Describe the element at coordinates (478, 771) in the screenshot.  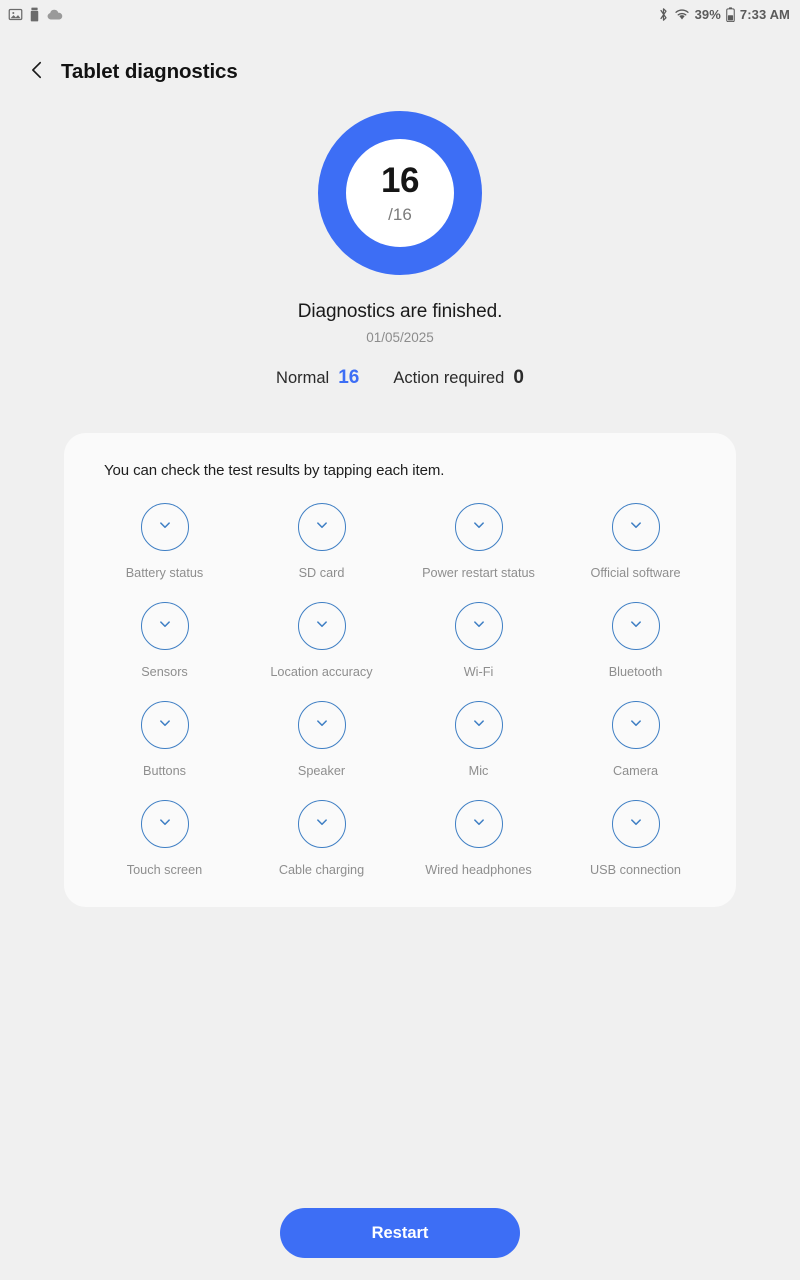
I see `diagnostic-item-label: Mic` at that location.